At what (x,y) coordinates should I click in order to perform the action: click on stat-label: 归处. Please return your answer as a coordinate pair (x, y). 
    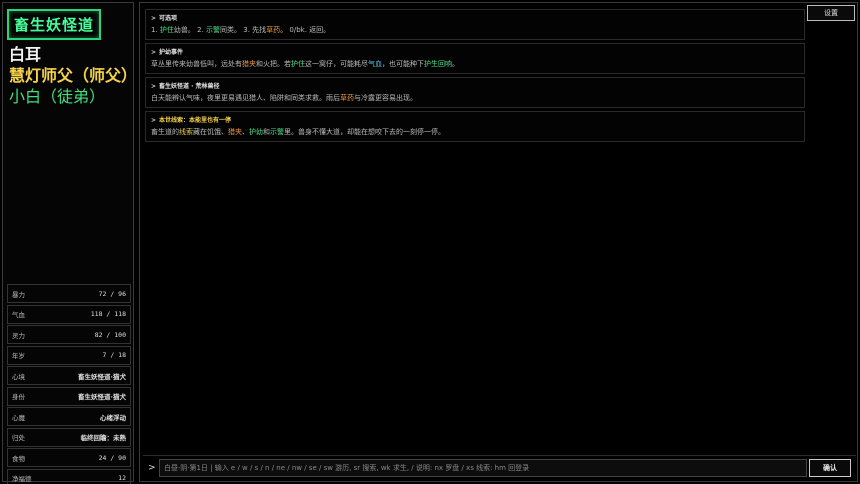
    Looking at the image, I should click on (18, 438).